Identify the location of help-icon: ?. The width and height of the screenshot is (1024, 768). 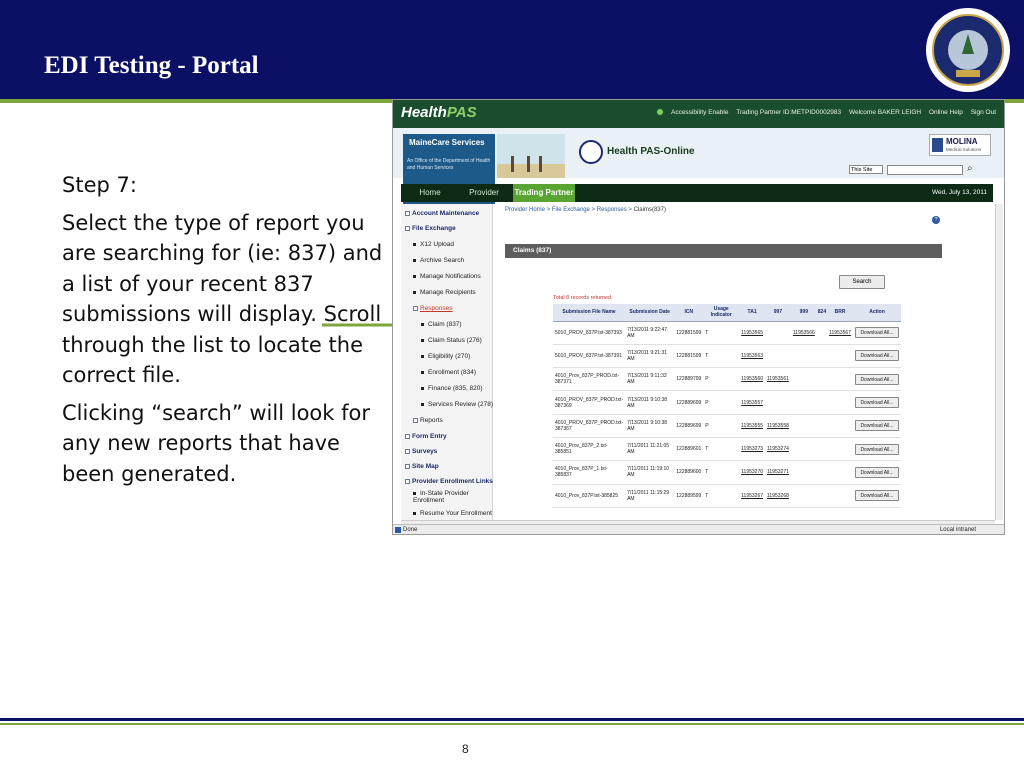
(936, 220).